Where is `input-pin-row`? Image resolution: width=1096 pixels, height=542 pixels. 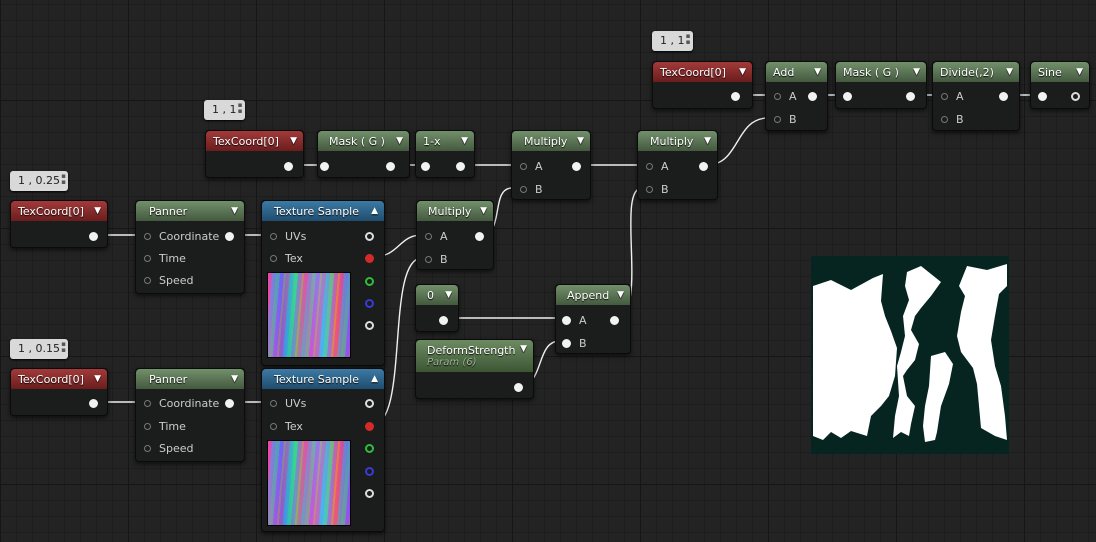 input-pin-row is located at coordinates (1042, 96).